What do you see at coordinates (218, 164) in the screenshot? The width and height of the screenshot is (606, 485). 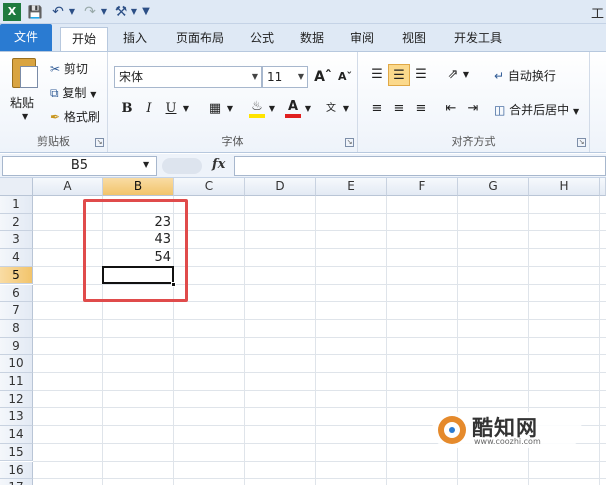 I see `insert-function-button: fx` at bounding box center [218, 164].